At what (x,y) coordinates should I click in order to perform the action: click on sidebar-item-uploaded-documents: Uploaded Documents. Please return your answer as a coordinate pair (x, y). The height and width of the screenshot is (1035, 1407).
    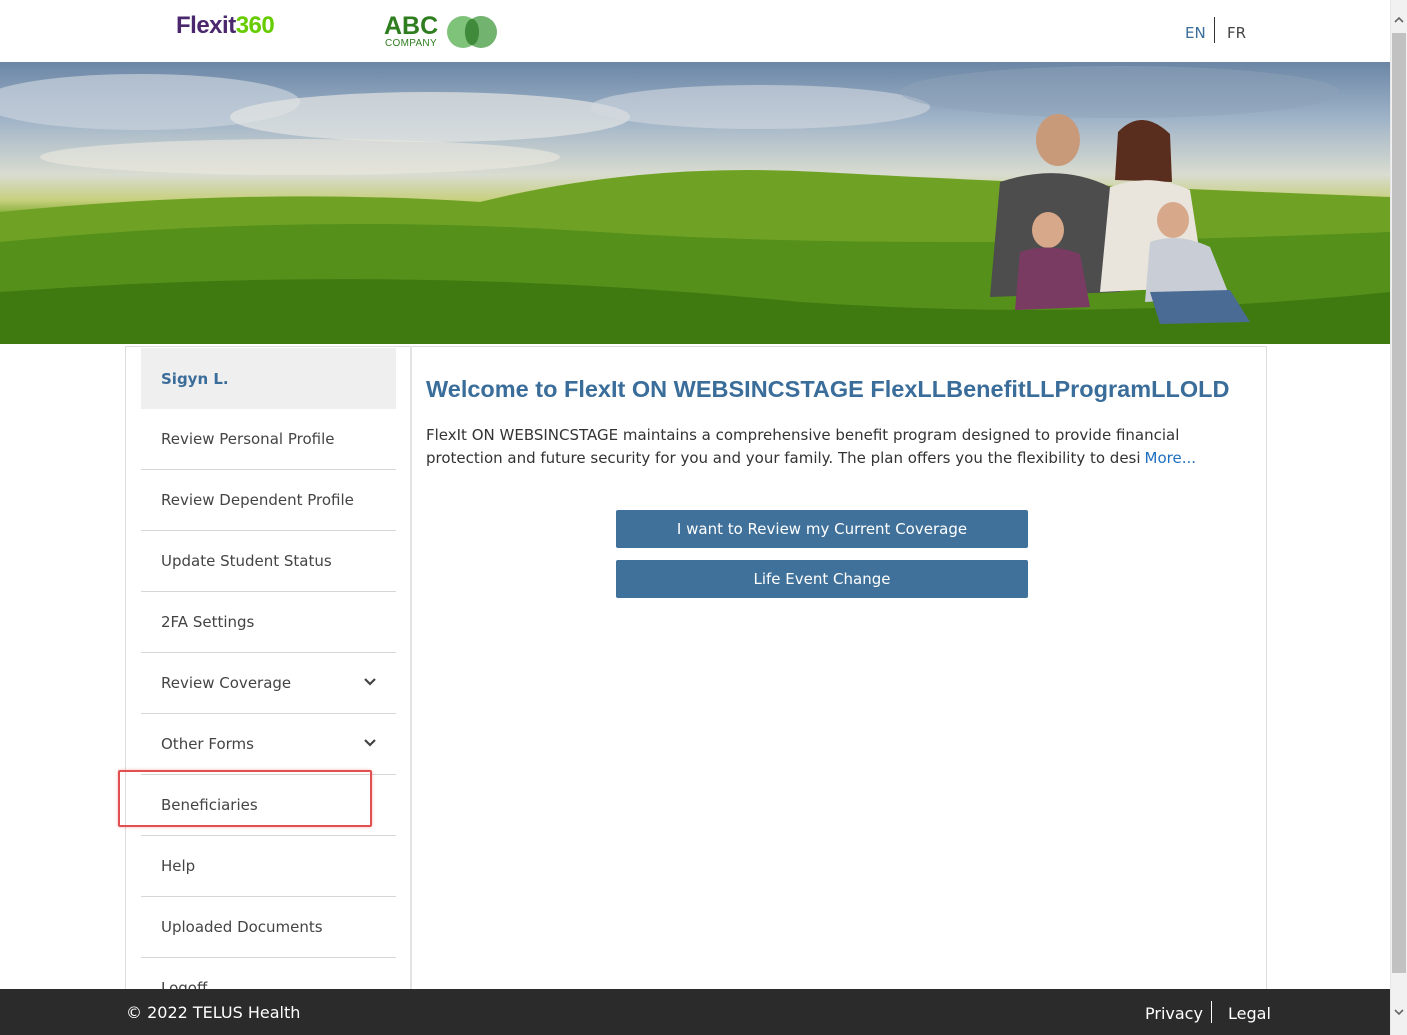
    Looking at the image, I should click on (268, 927).